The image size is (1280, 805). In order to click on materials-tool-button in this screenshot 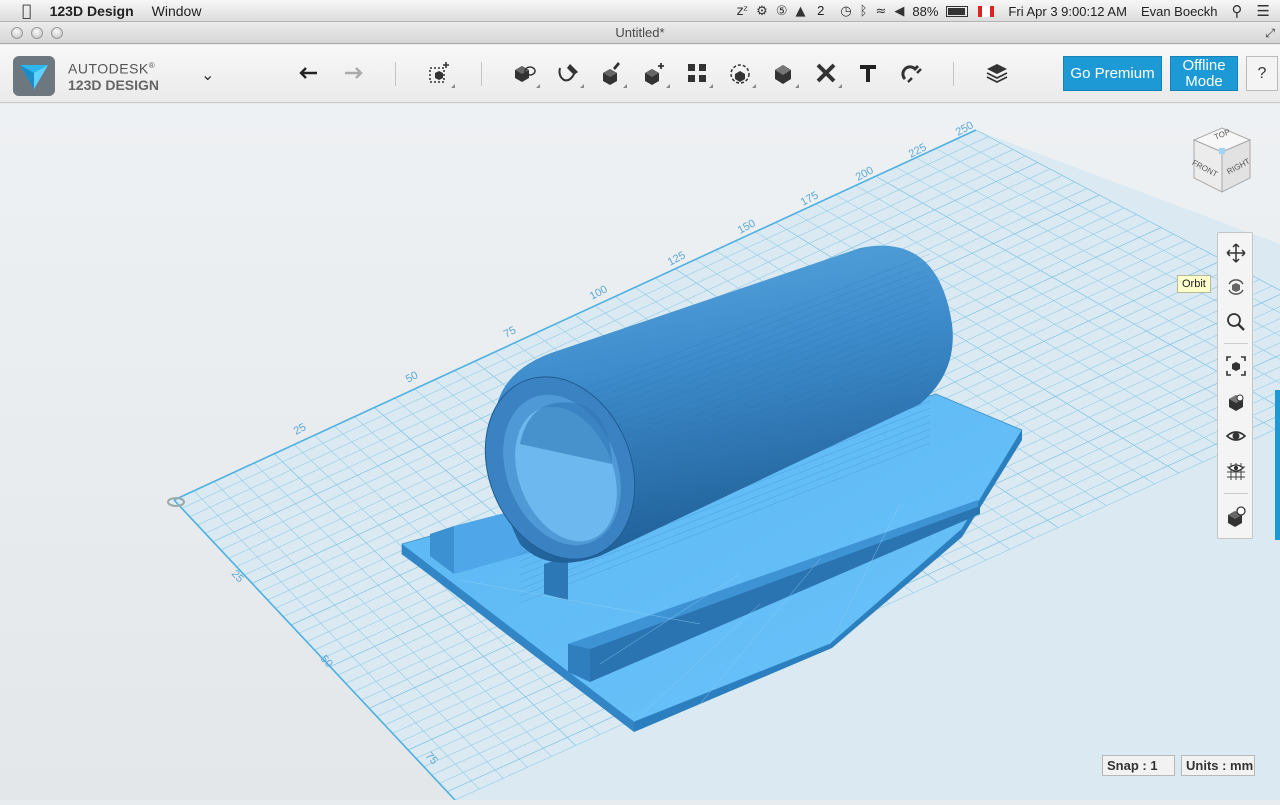, I will do `click(997, 73)`.